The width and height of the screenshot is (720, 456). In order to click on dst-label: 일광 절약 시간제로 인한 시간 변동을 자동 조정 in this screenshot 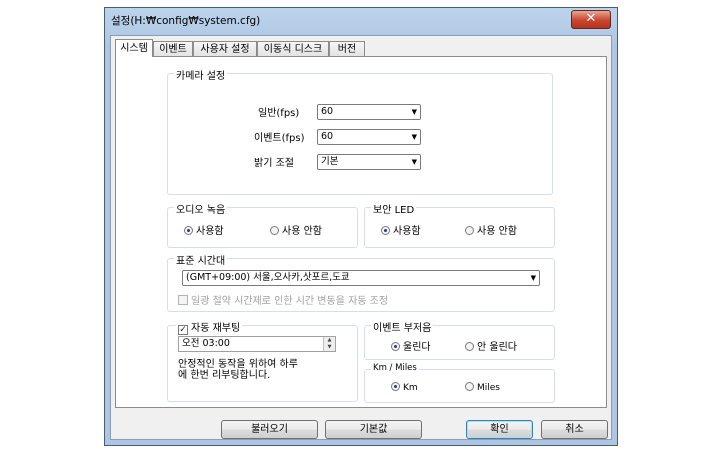, I will do `click(290, 301)`.